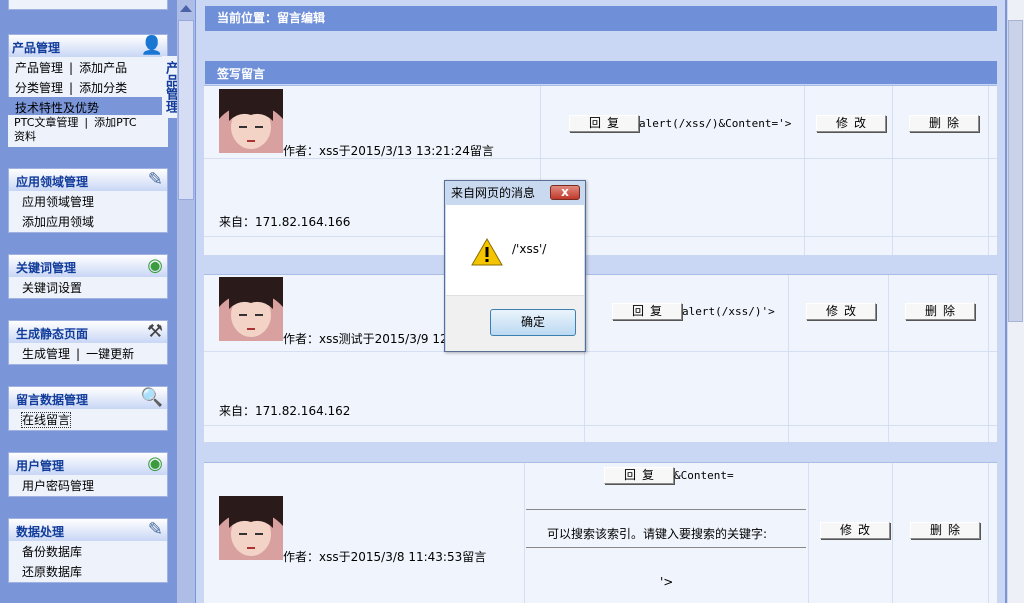 This screenshot has width=1024, height=603. I want to click on link-keyword-settings: 关键词设置, so click(88, 287).